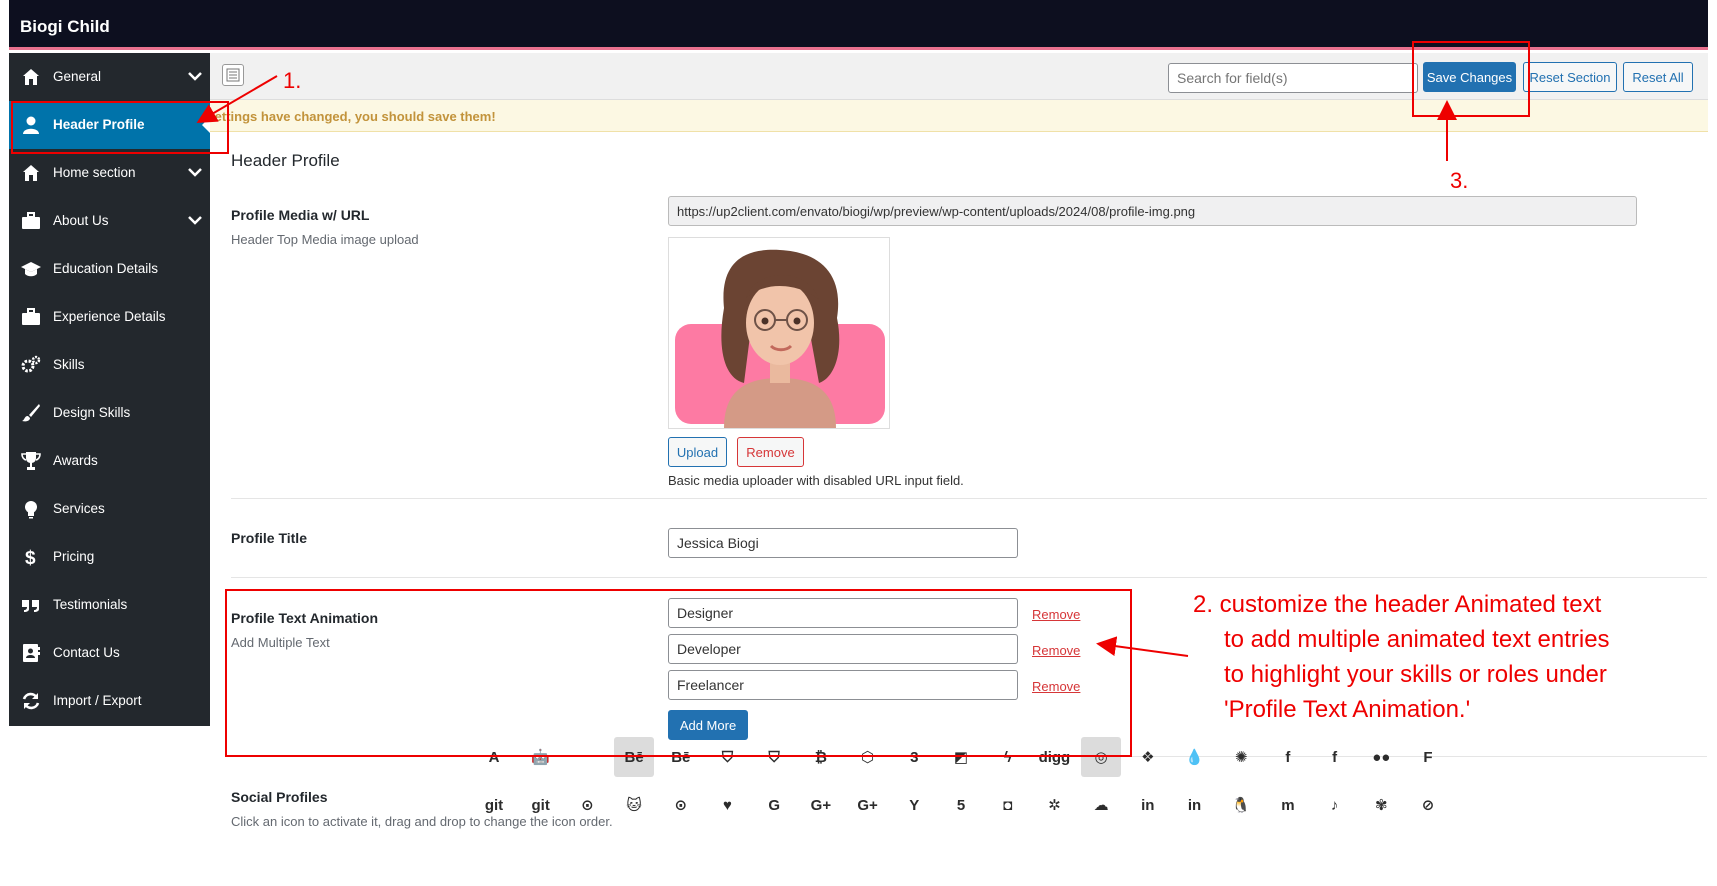 This screenshot has width=1717, height=886. Describe the element at coordinates (109, 317) in the screenshot. I see `sidebar-item-experience-details: Experience Details` at that location.